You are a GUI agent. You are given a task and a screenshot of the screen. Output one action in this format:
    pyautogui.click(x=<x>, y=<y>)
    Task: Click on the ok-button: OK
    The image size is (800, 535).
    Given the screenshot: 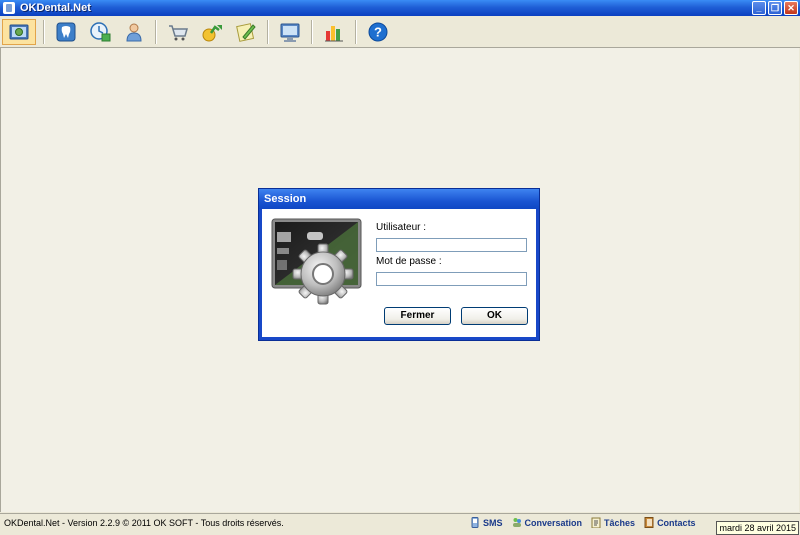 What is the action you would take?
    pyautogui.click(x=494, y=316)
    